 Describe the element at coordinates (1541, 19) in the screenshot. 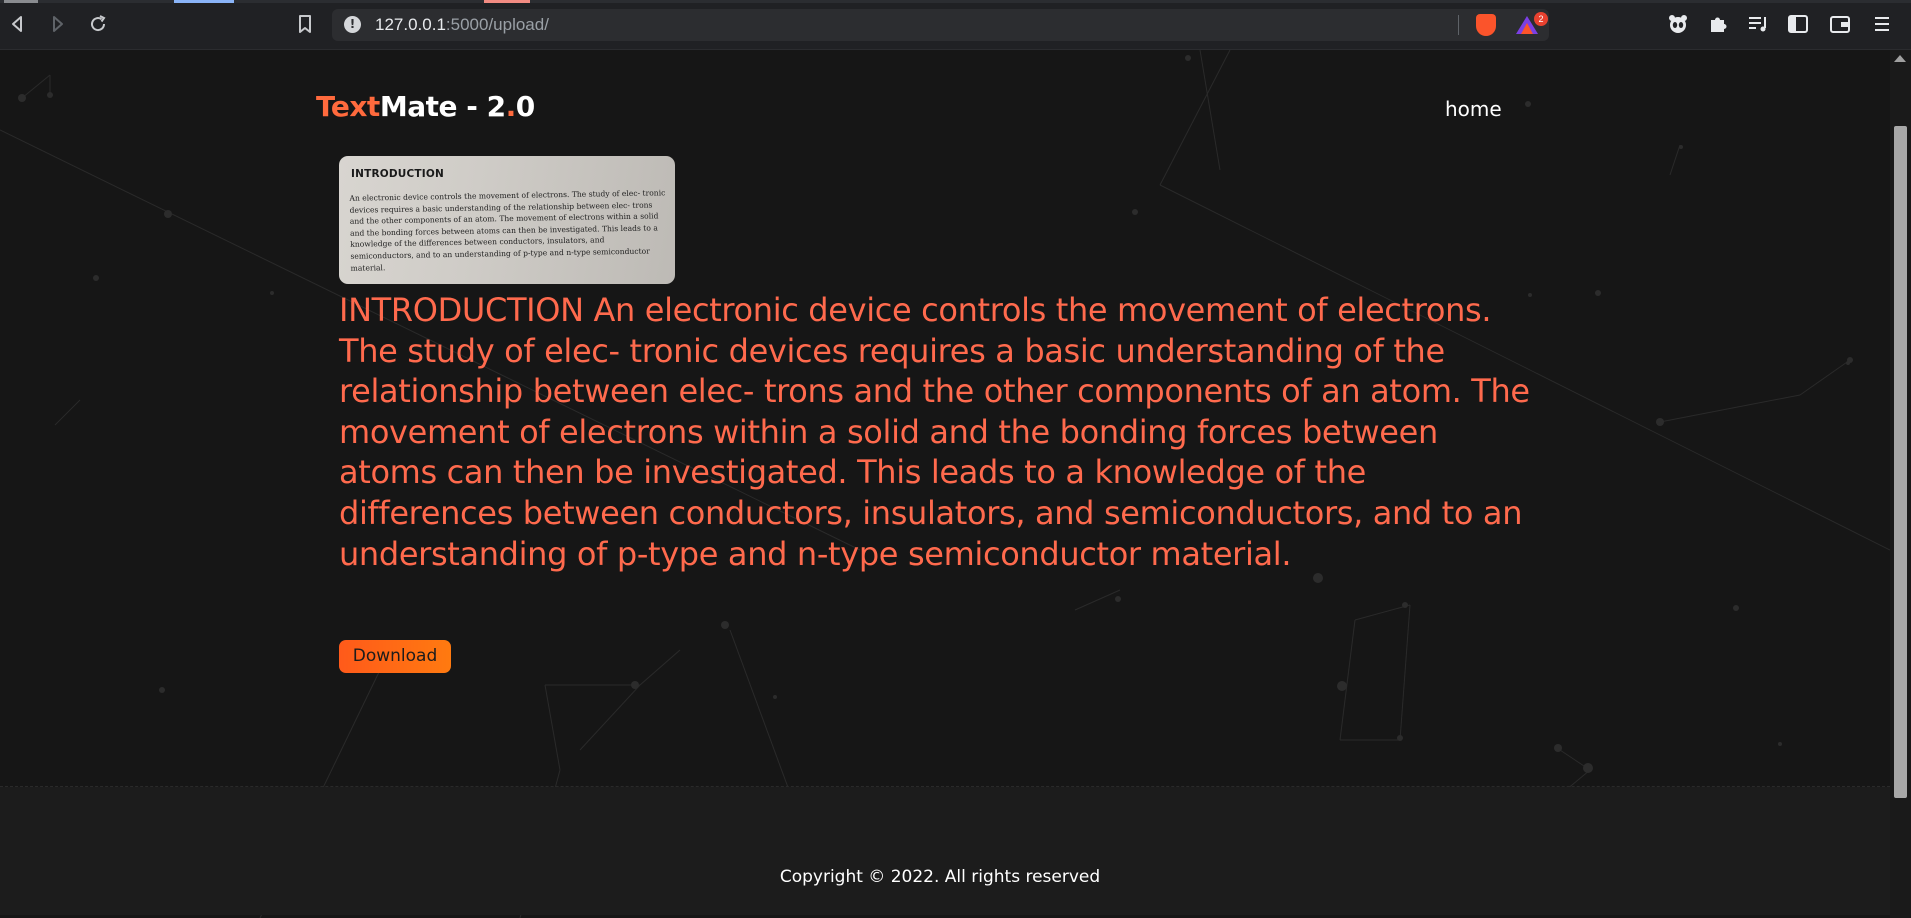

I see `rewards-badge: 2` at that location.